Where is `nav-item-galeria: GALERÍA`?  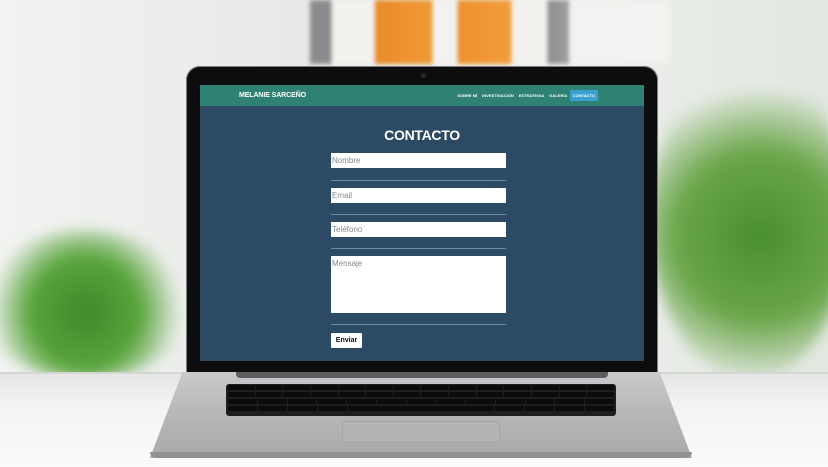
nav-item-galeria: GALERÍA is located at coordinates (558, 95).